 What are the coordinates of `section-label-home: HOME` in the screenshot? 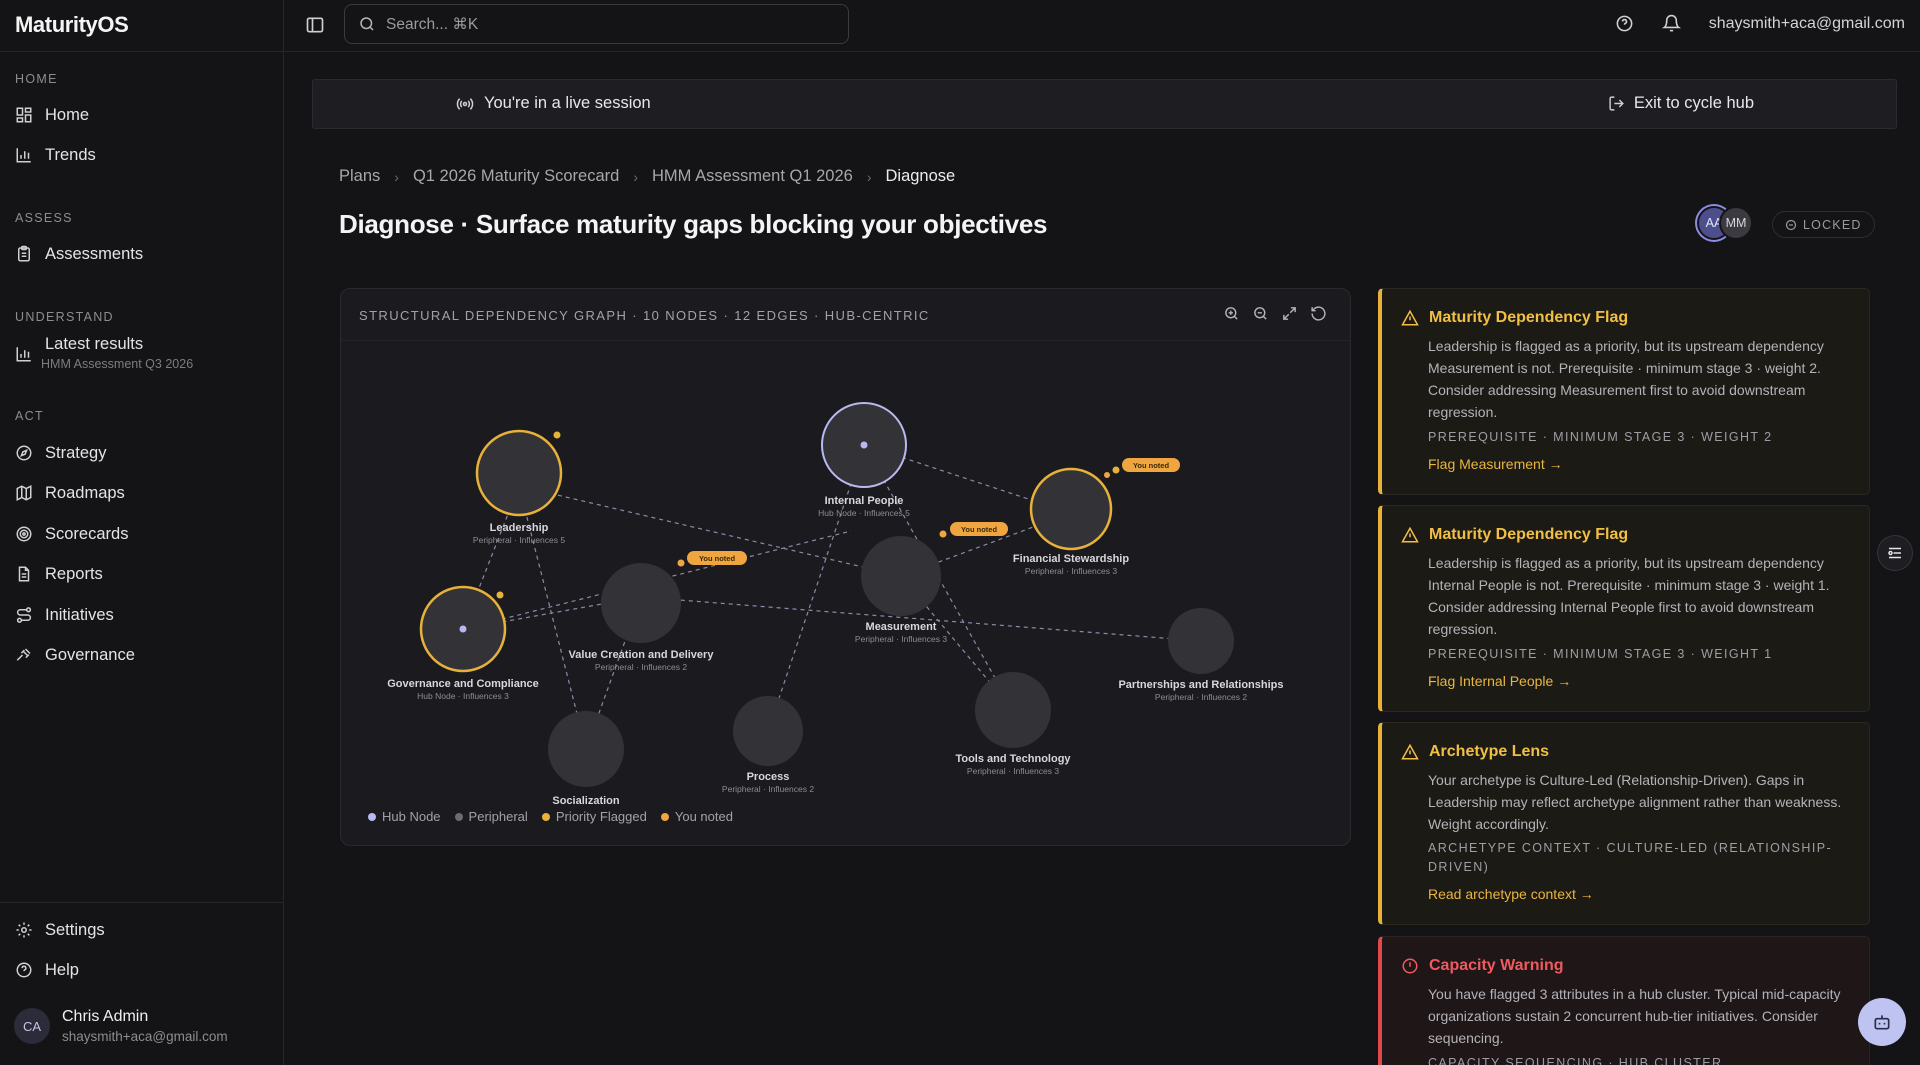 It's located at (36, 79).